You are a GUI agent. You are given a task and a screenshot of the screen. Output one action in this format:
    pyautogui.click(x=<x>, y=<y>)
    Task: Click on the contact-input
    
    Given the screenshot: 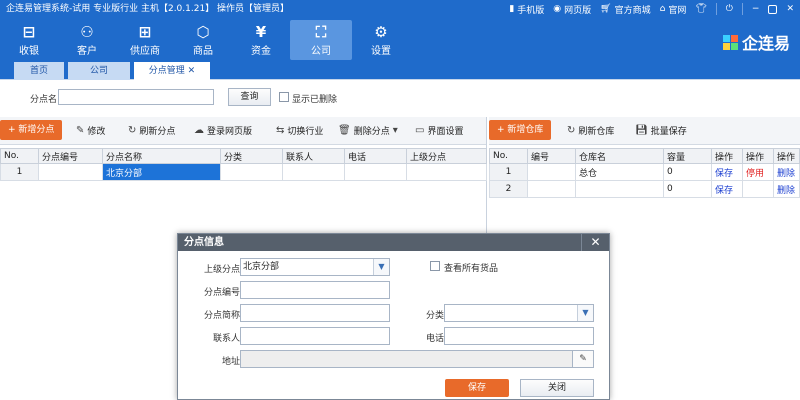 What is the action you would take?
    pyautogui.click(x=315, y=336)
    